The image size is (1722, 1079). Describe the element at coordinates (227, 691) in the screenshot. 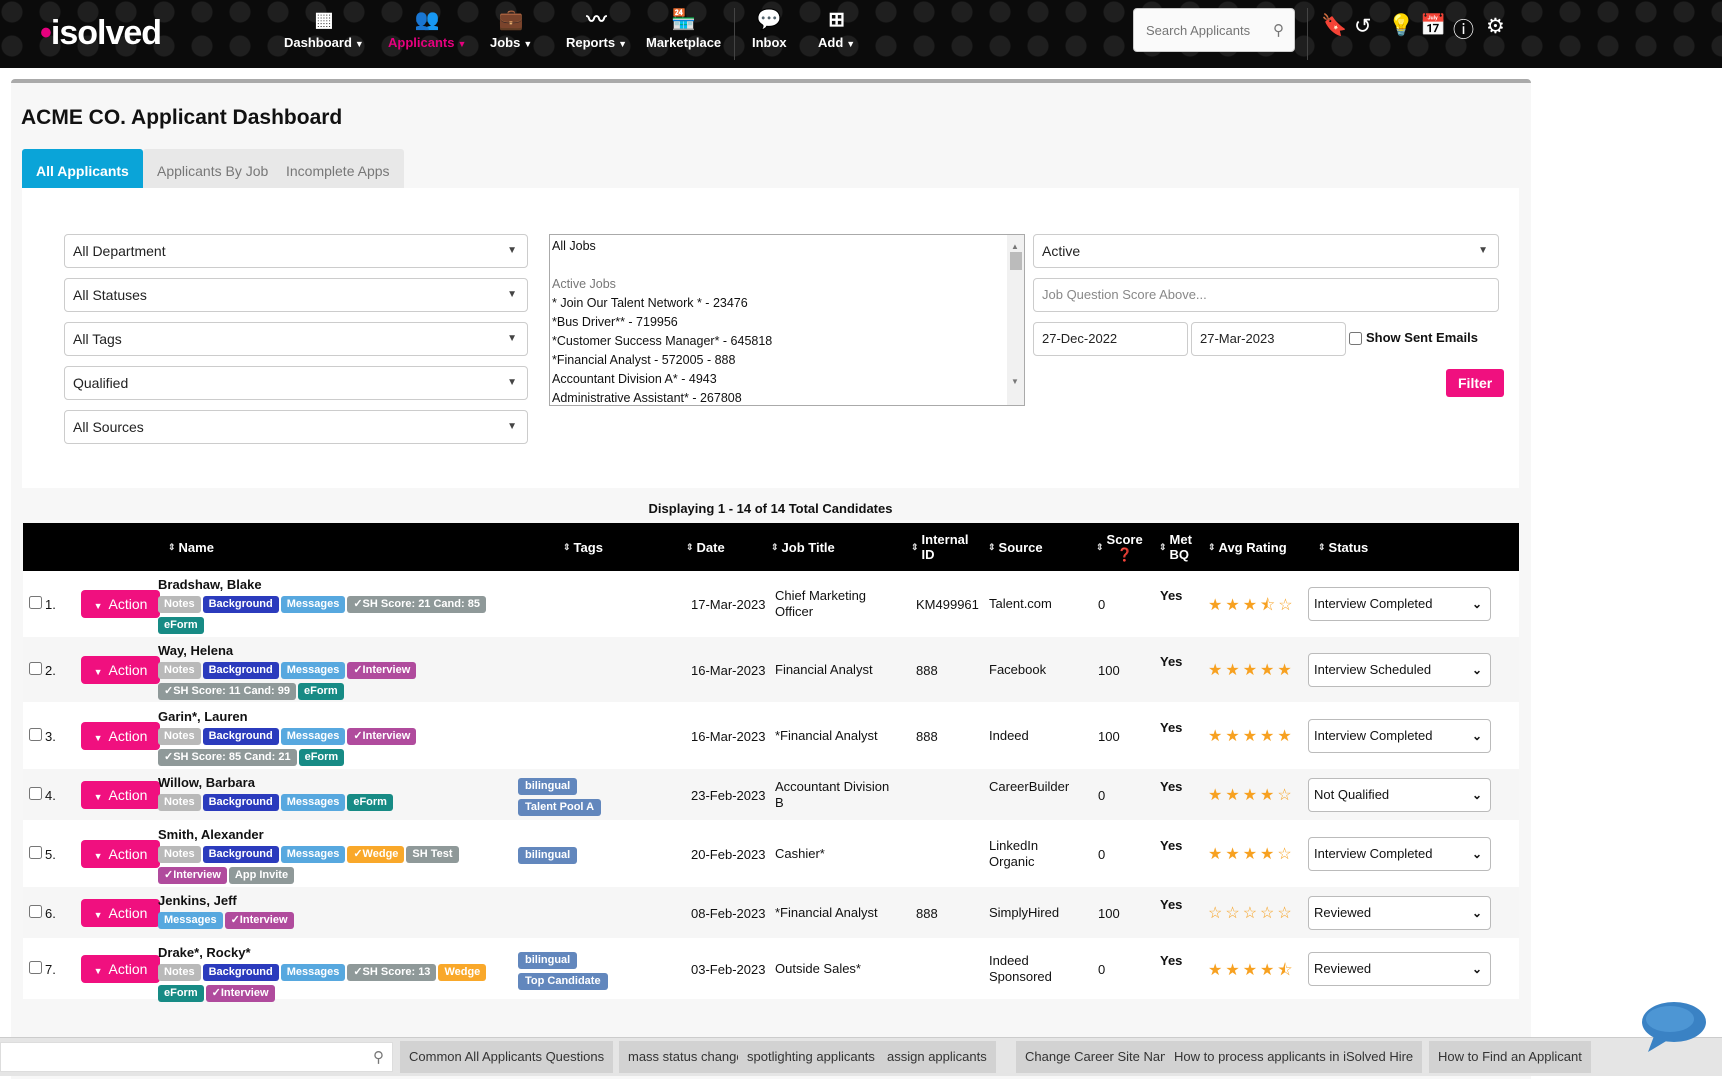

I see `badge-shscorecand: ✓SH Score: 11 Cand: 99` at that location.